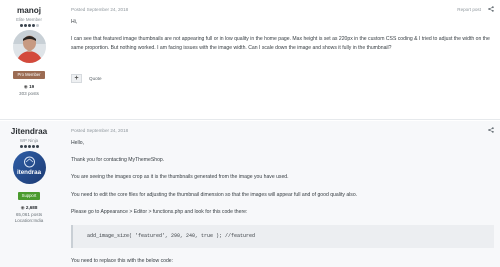  Describe the element at coordinates (29, 131) in the screenshot. I see `author-name: Jitendraa` at that location.